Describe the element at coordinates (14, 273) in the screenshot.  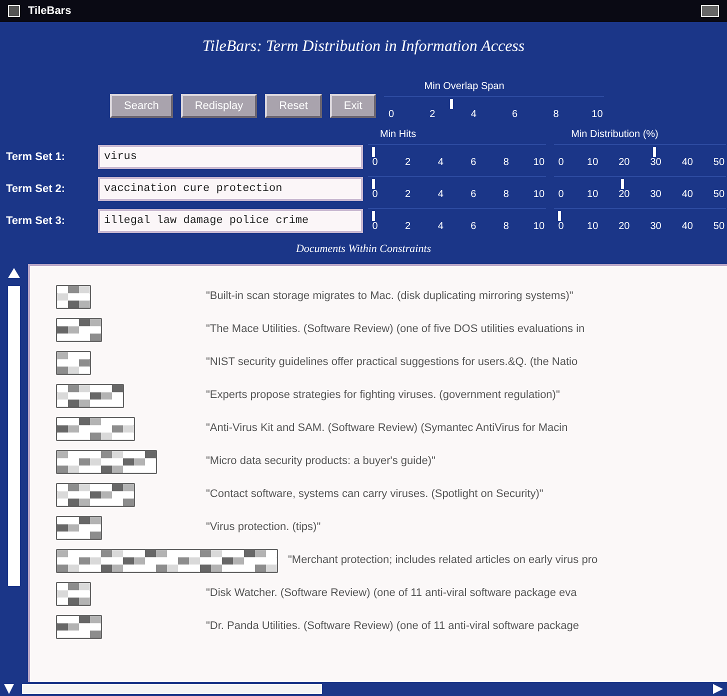
I see `scroll-up-icon` at that location.